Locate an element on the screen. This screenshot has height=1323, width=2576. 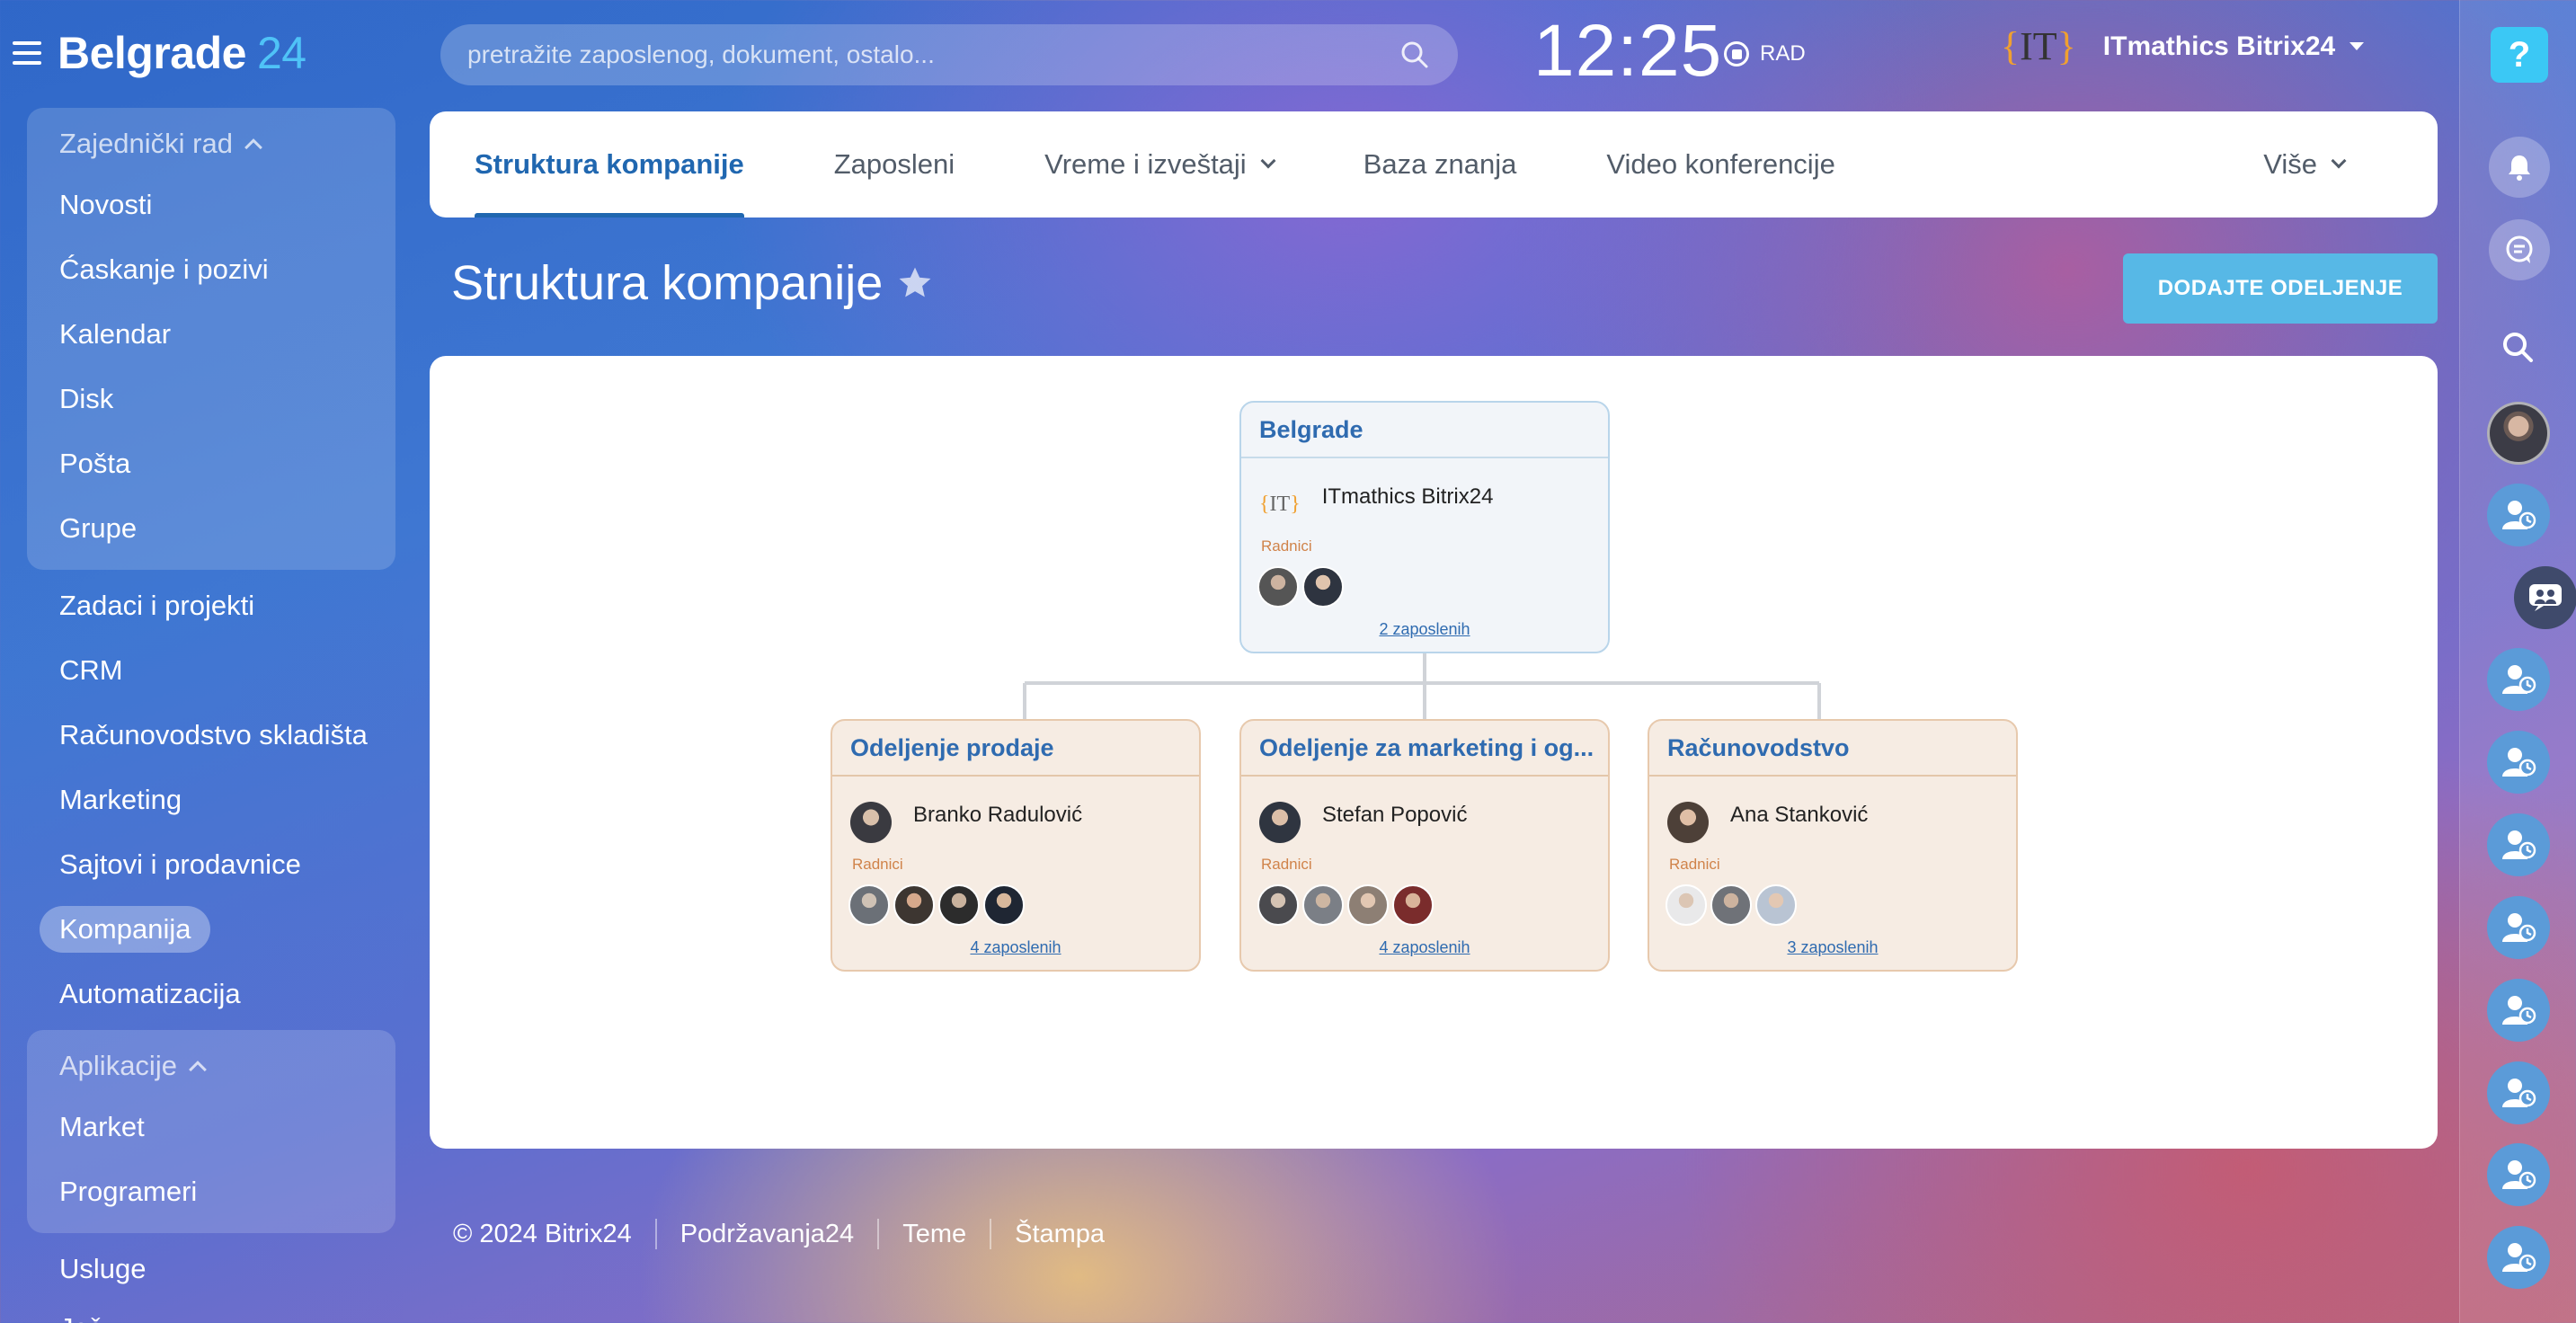
sidebar-group-header: Zajednički rad is located at coordinates (211, 144).